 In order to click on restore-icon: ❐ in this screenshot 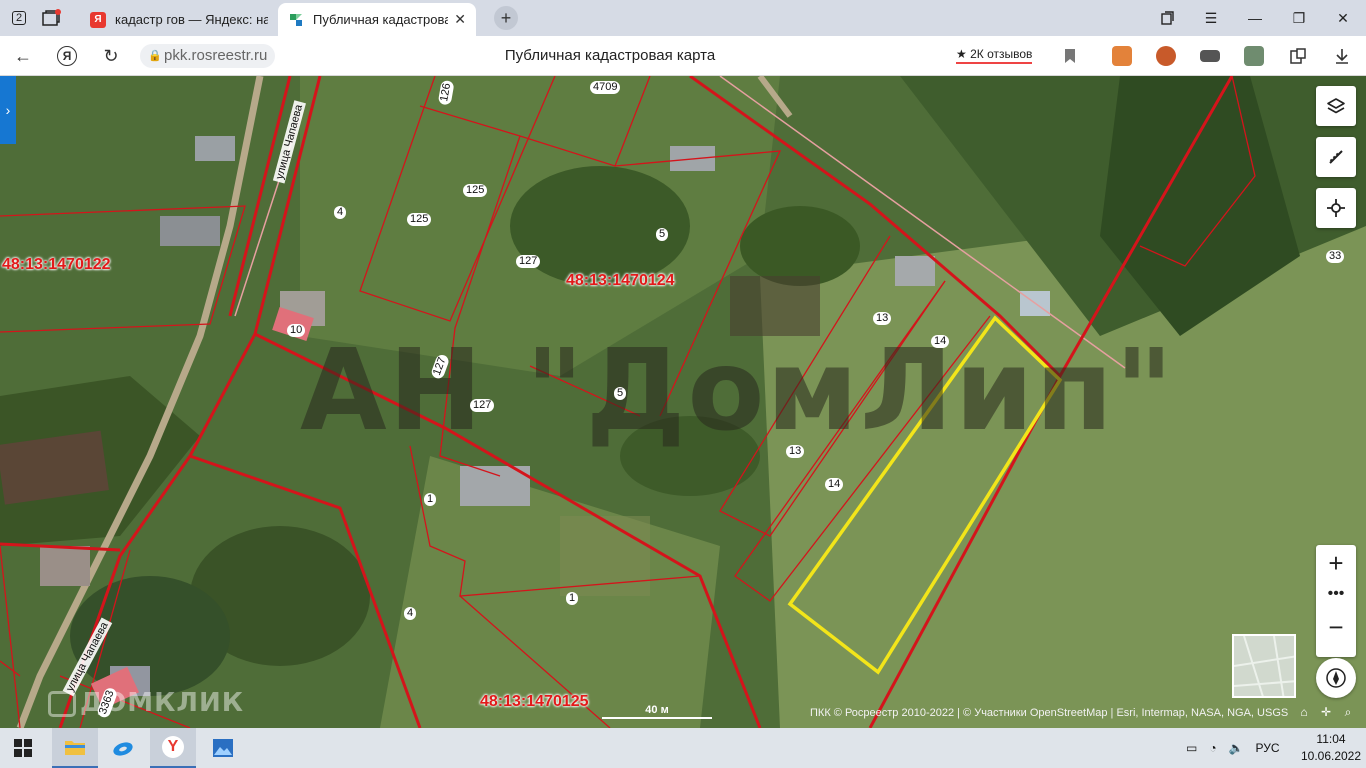, I will do `click(1299, 18)`.